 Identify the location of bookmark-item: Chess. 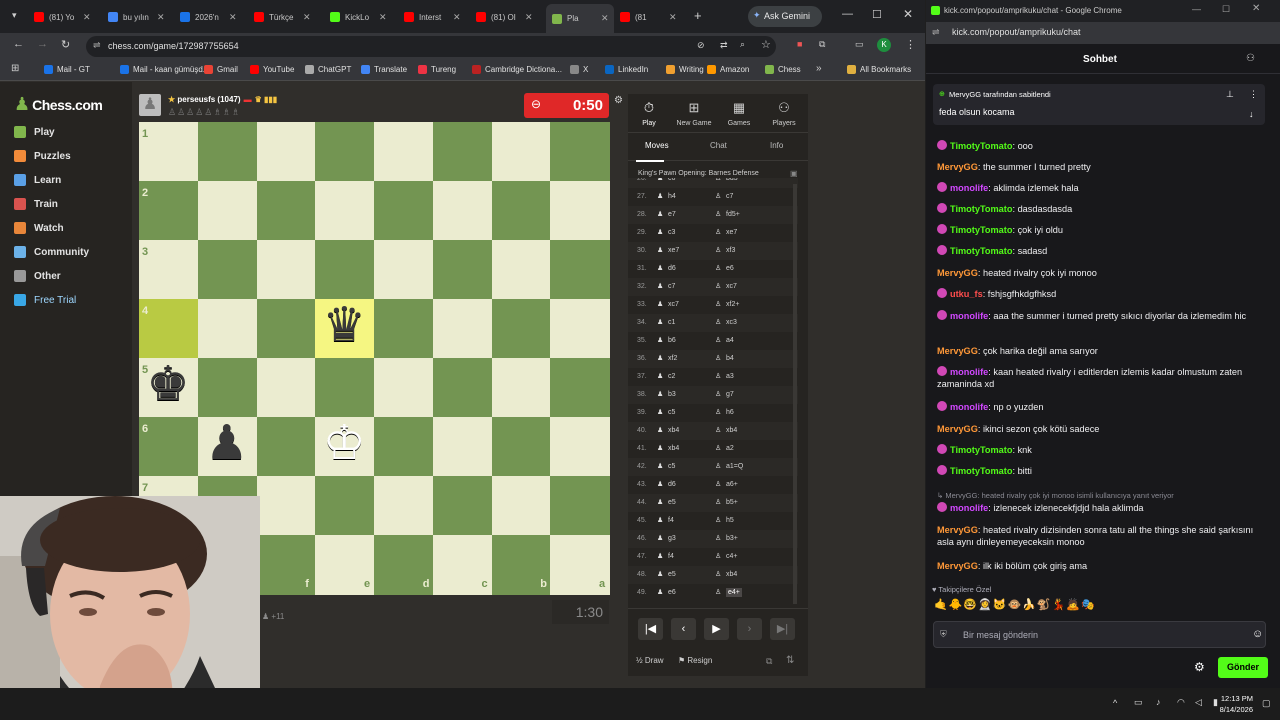
(783, 69).